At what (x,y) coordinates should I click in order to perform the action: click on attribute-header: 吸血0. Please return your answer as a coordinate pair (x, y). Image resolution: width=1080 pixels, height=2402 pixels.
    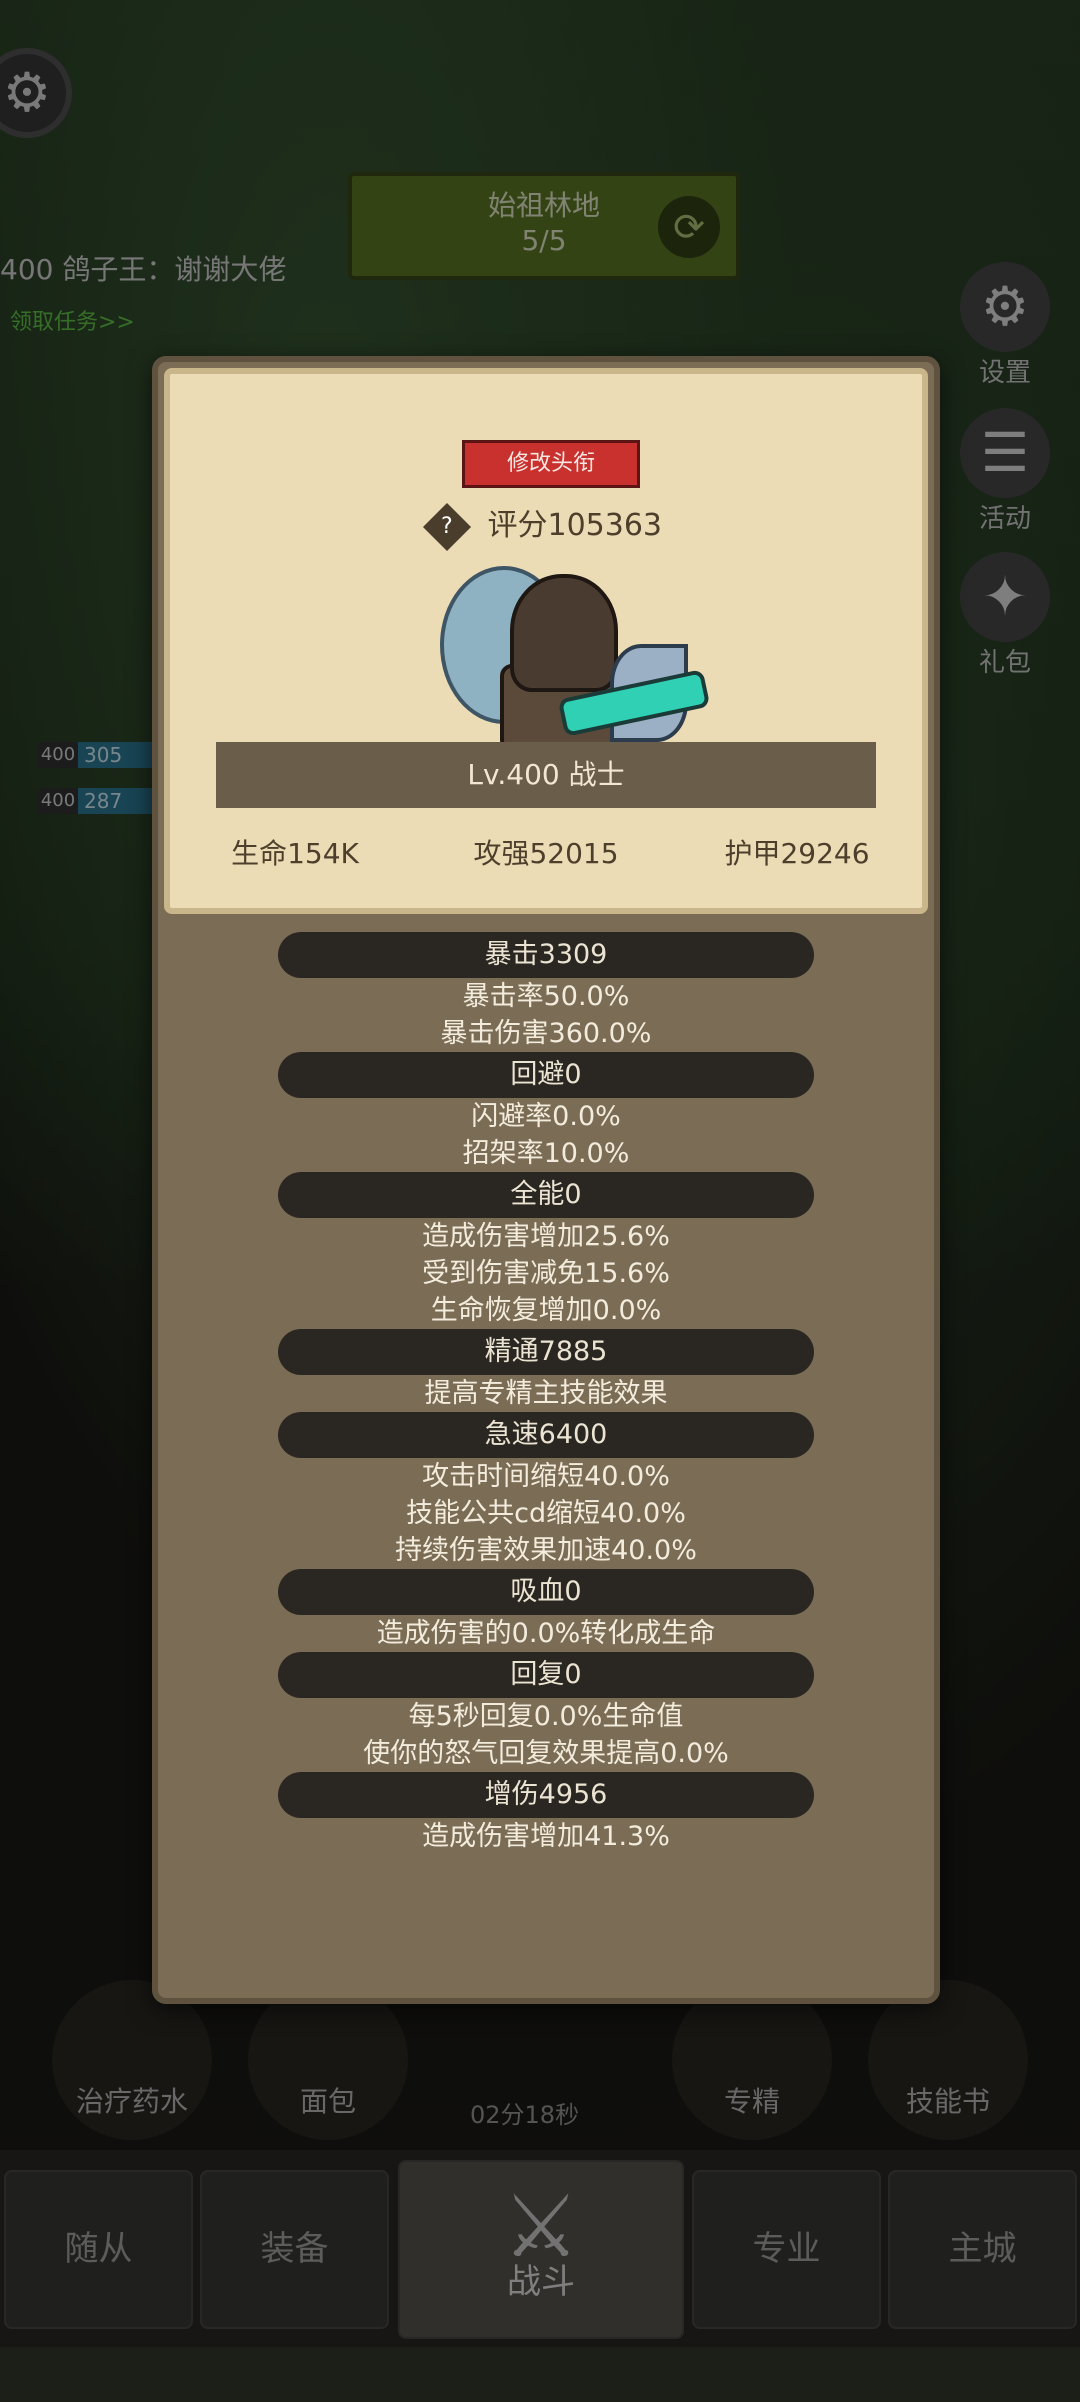
    Looking at the image, I should click on (546, 1592).